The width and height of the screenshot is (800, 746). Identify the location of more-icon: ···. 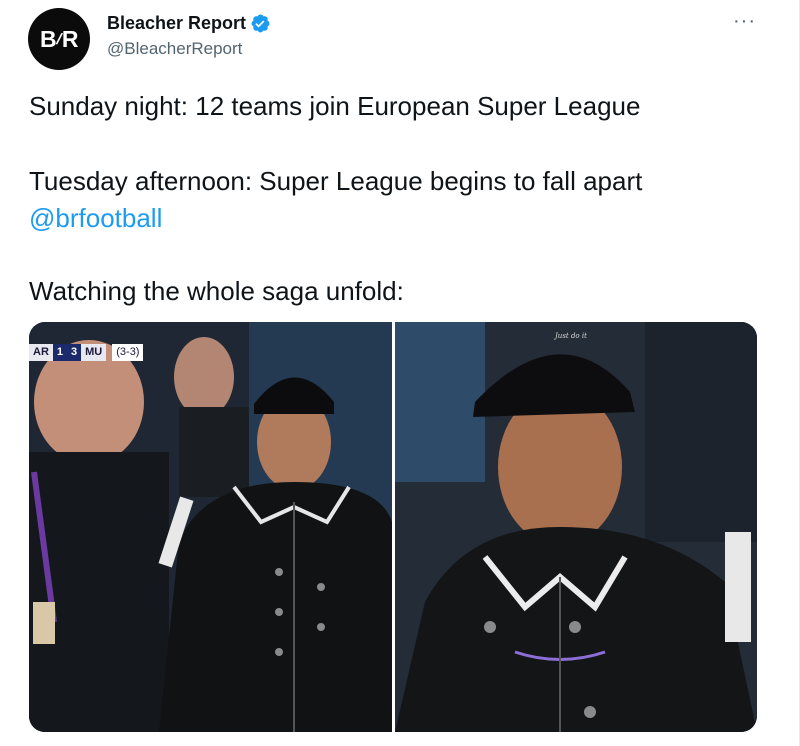
(744, 21).